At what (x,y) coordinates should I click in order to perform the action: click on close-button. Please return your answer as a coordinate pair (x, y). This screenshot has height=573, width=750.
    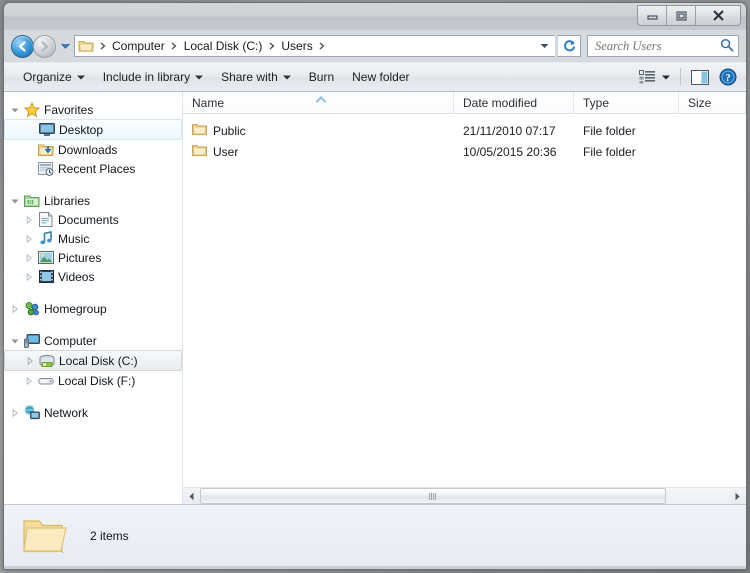
    Looking at the image, I should click on (718, 15).